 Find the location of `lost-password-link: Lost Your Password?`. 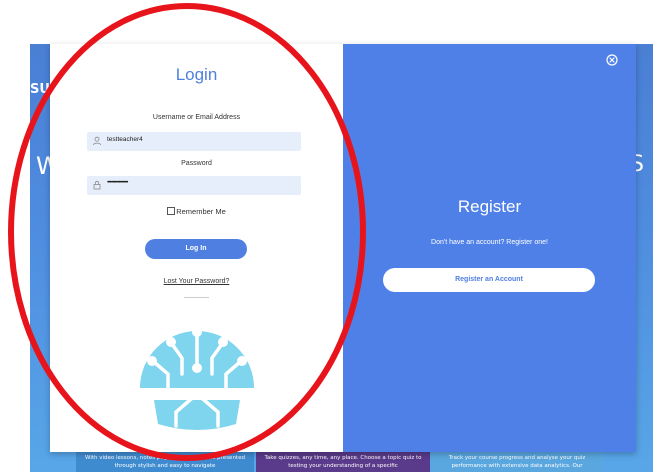

lost-password-link: Lost Your Password? is located at coordinates (196, 281).